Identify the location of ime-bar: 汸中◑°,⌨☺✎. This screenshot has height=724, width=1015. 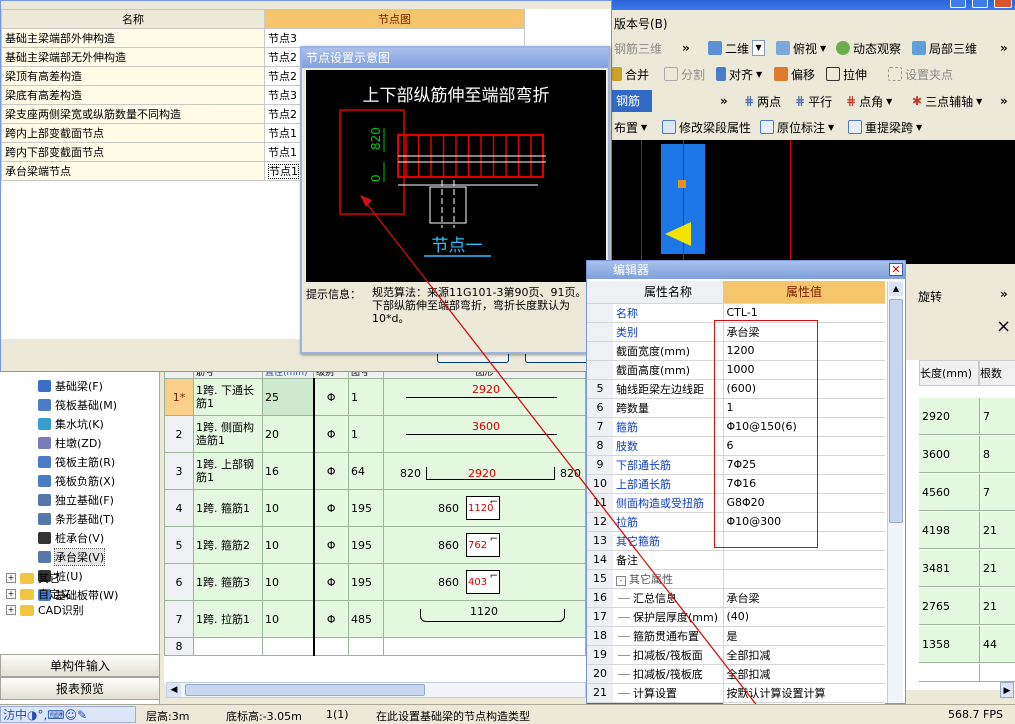
(68, 714).